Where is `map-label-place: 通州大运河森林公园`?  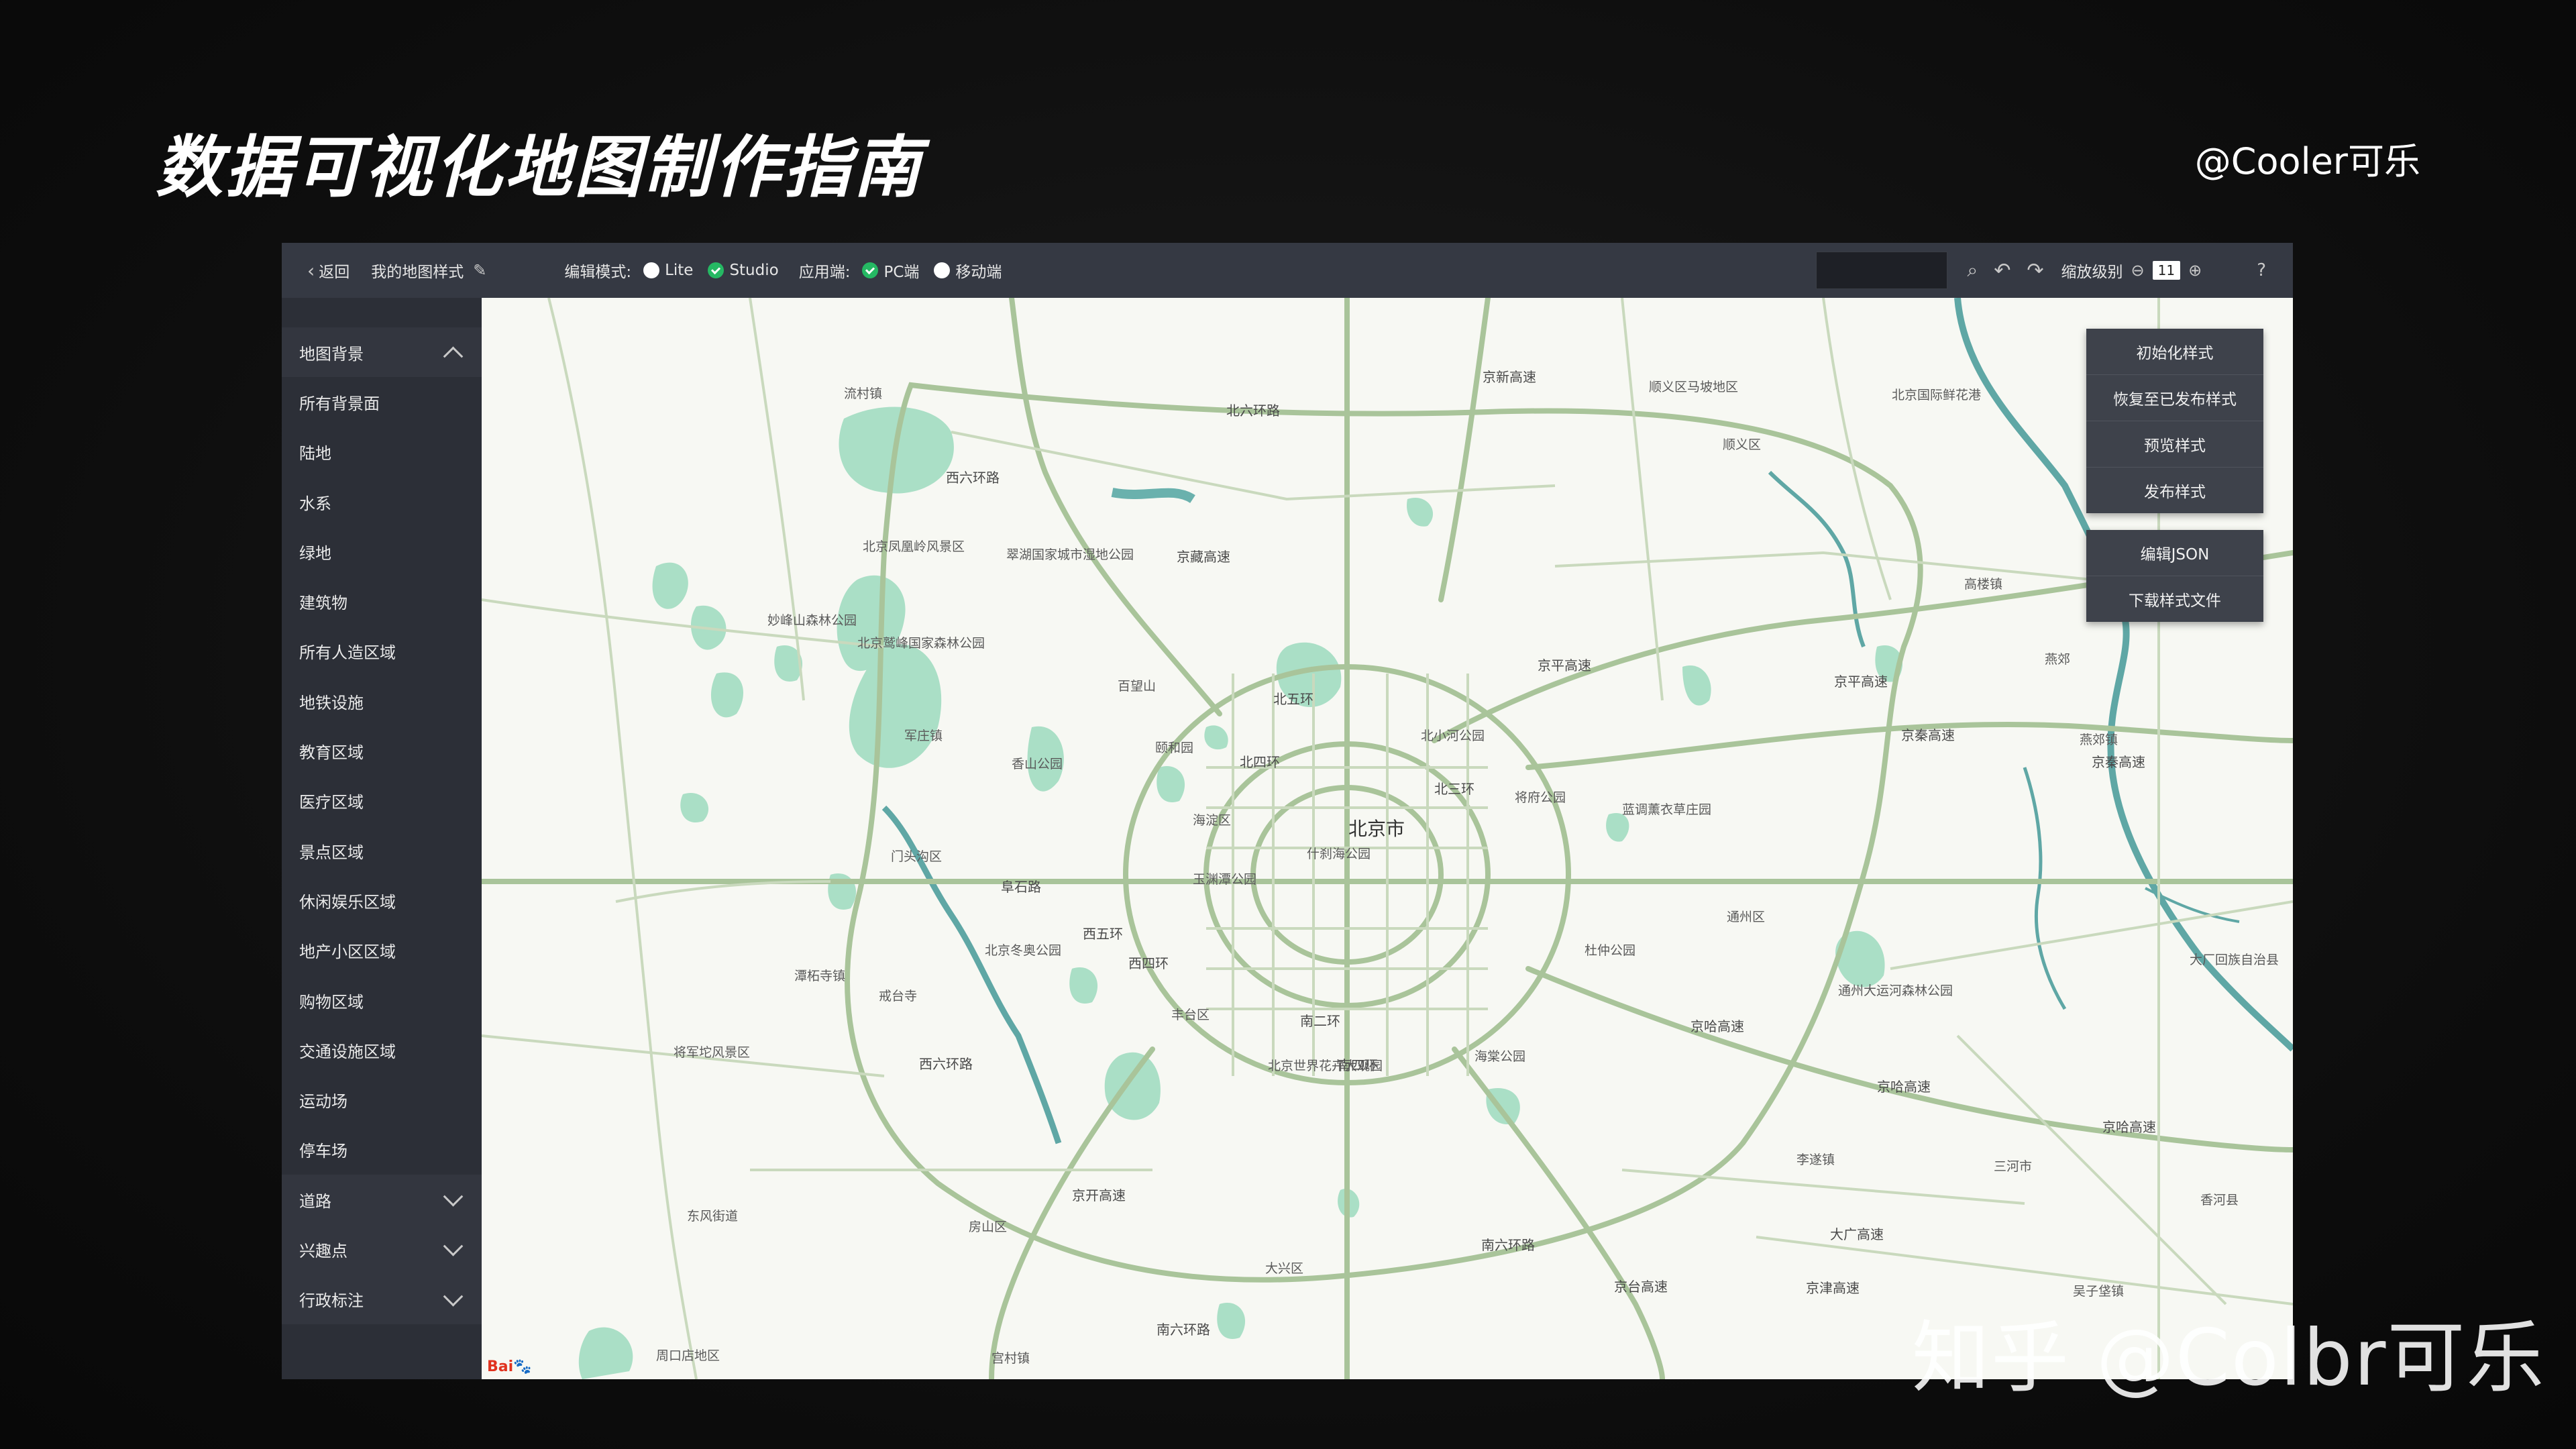
map-label-place: 通州大运河森林公园 is located at coordinates (1895, 990).